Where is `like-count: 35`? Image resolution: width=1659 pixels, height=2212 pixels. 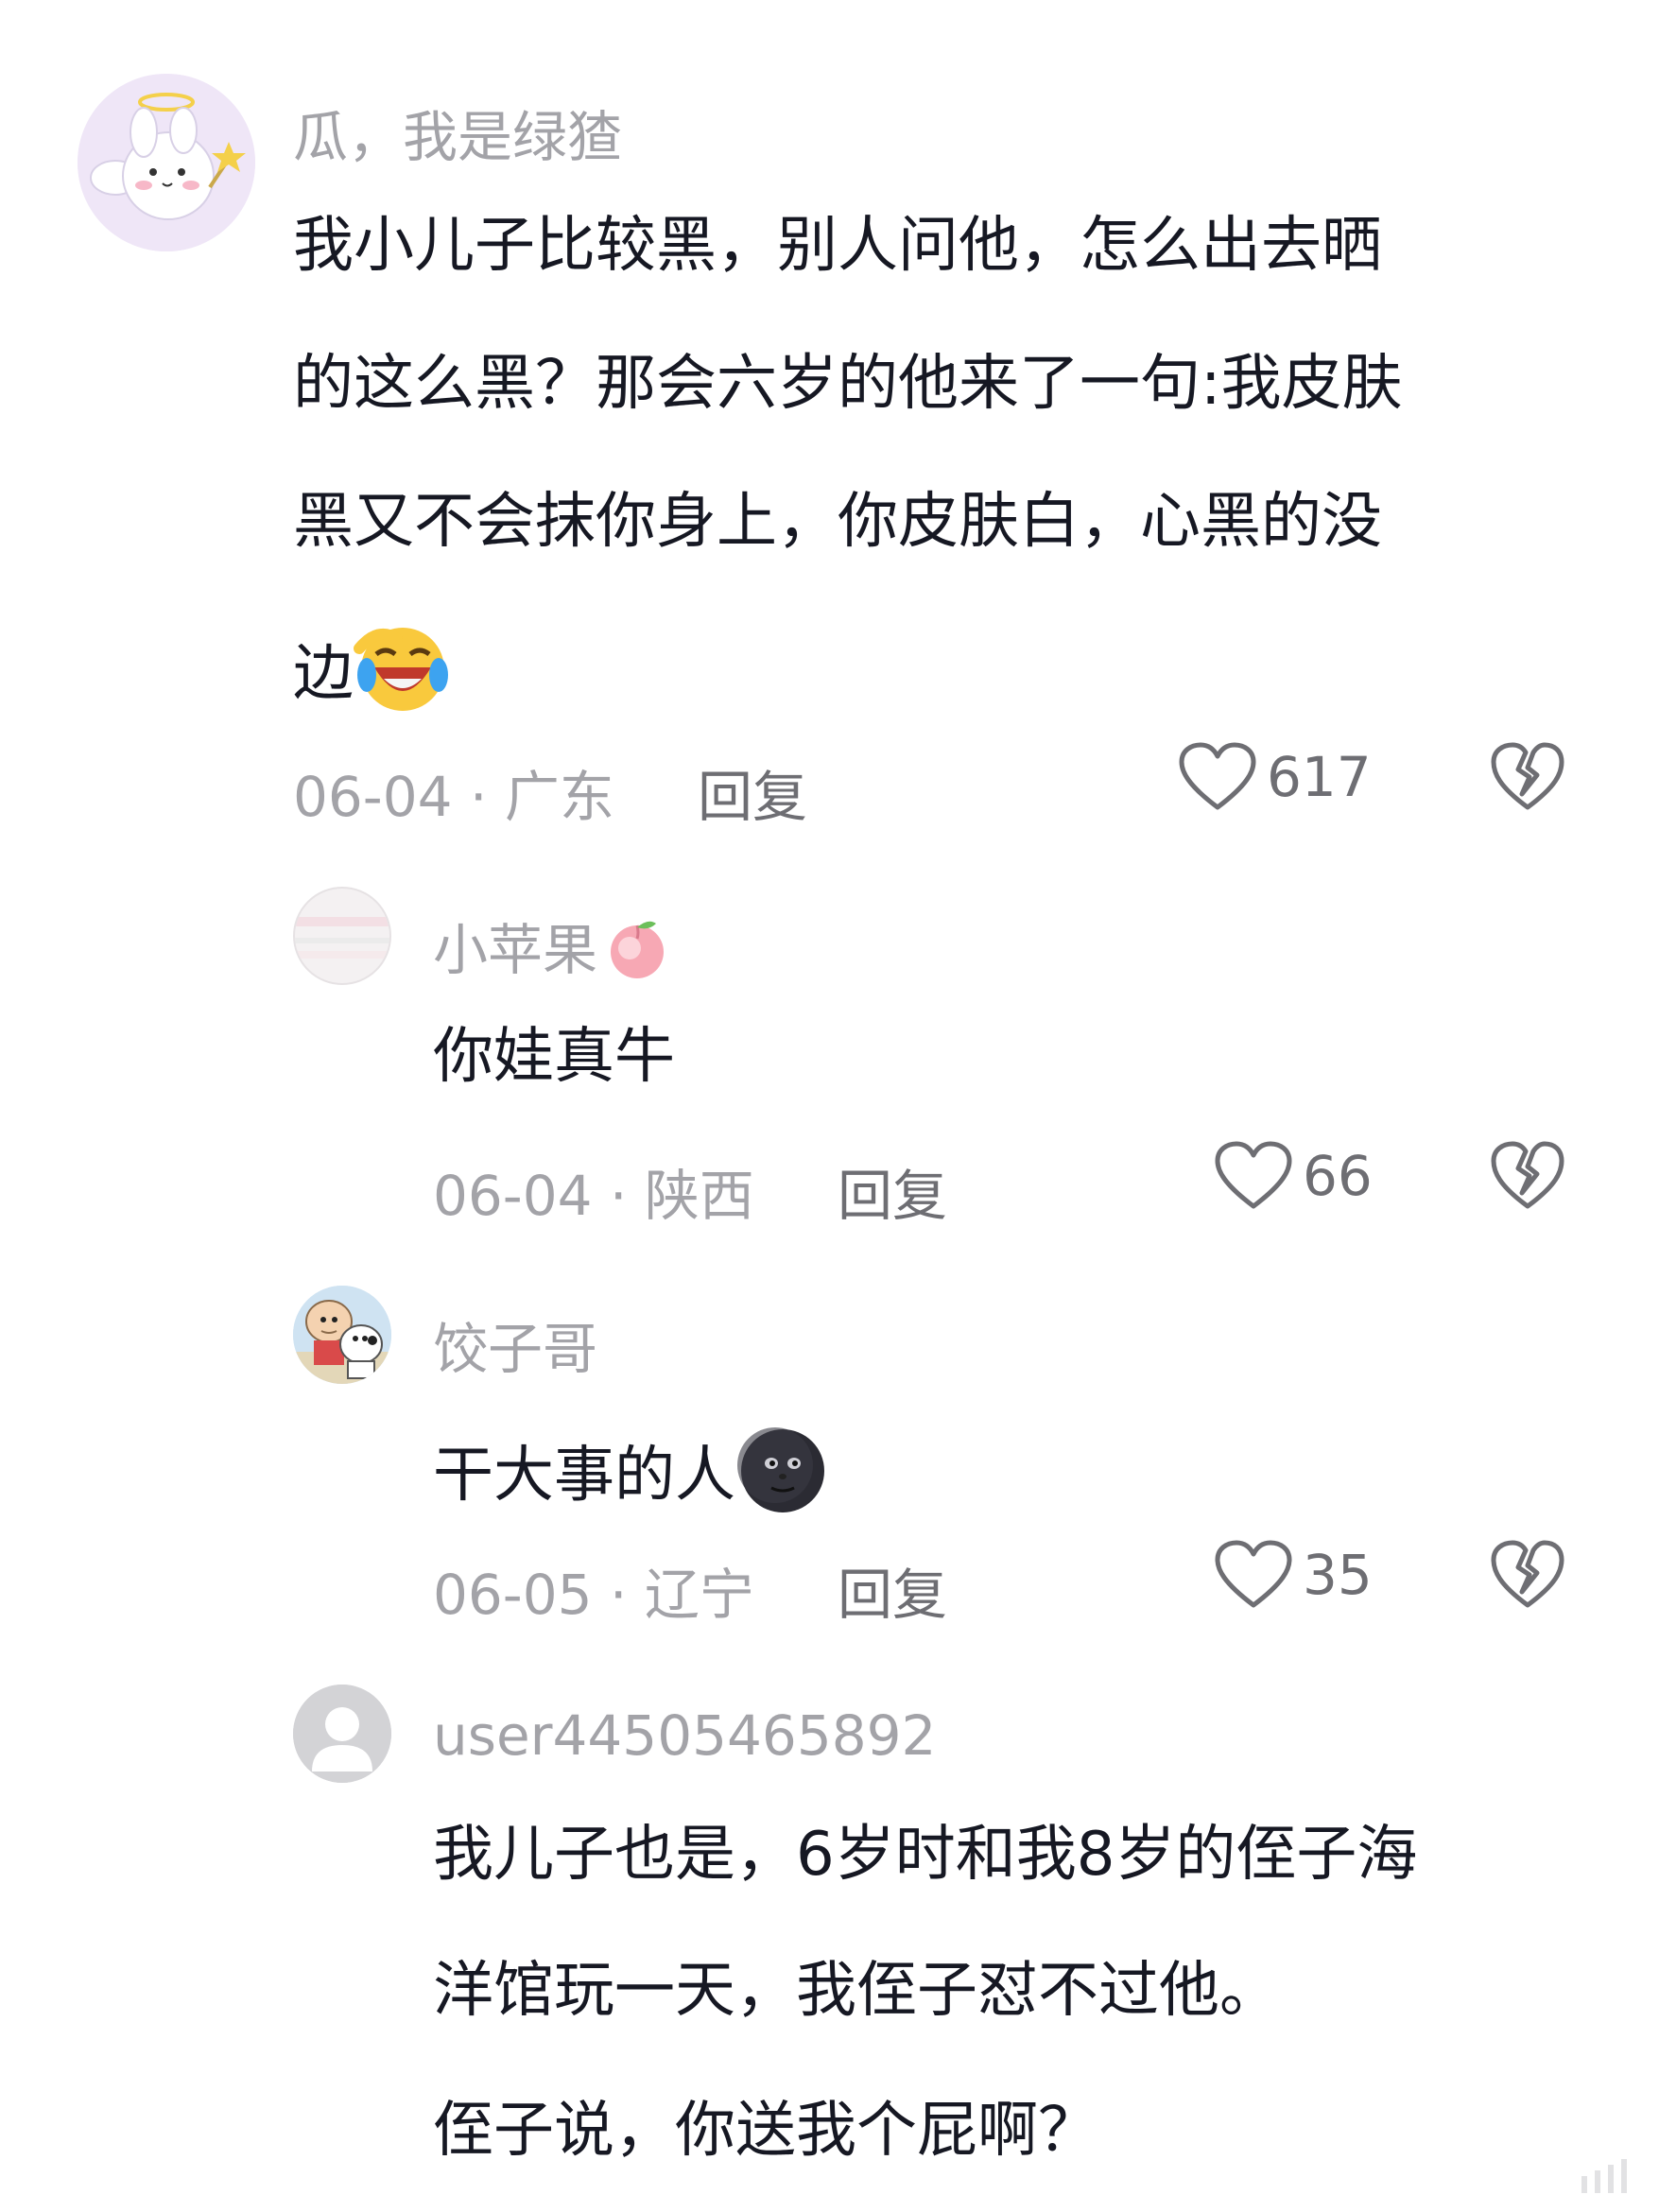 like-count: 35 is located at coordinates (1338, 1575).